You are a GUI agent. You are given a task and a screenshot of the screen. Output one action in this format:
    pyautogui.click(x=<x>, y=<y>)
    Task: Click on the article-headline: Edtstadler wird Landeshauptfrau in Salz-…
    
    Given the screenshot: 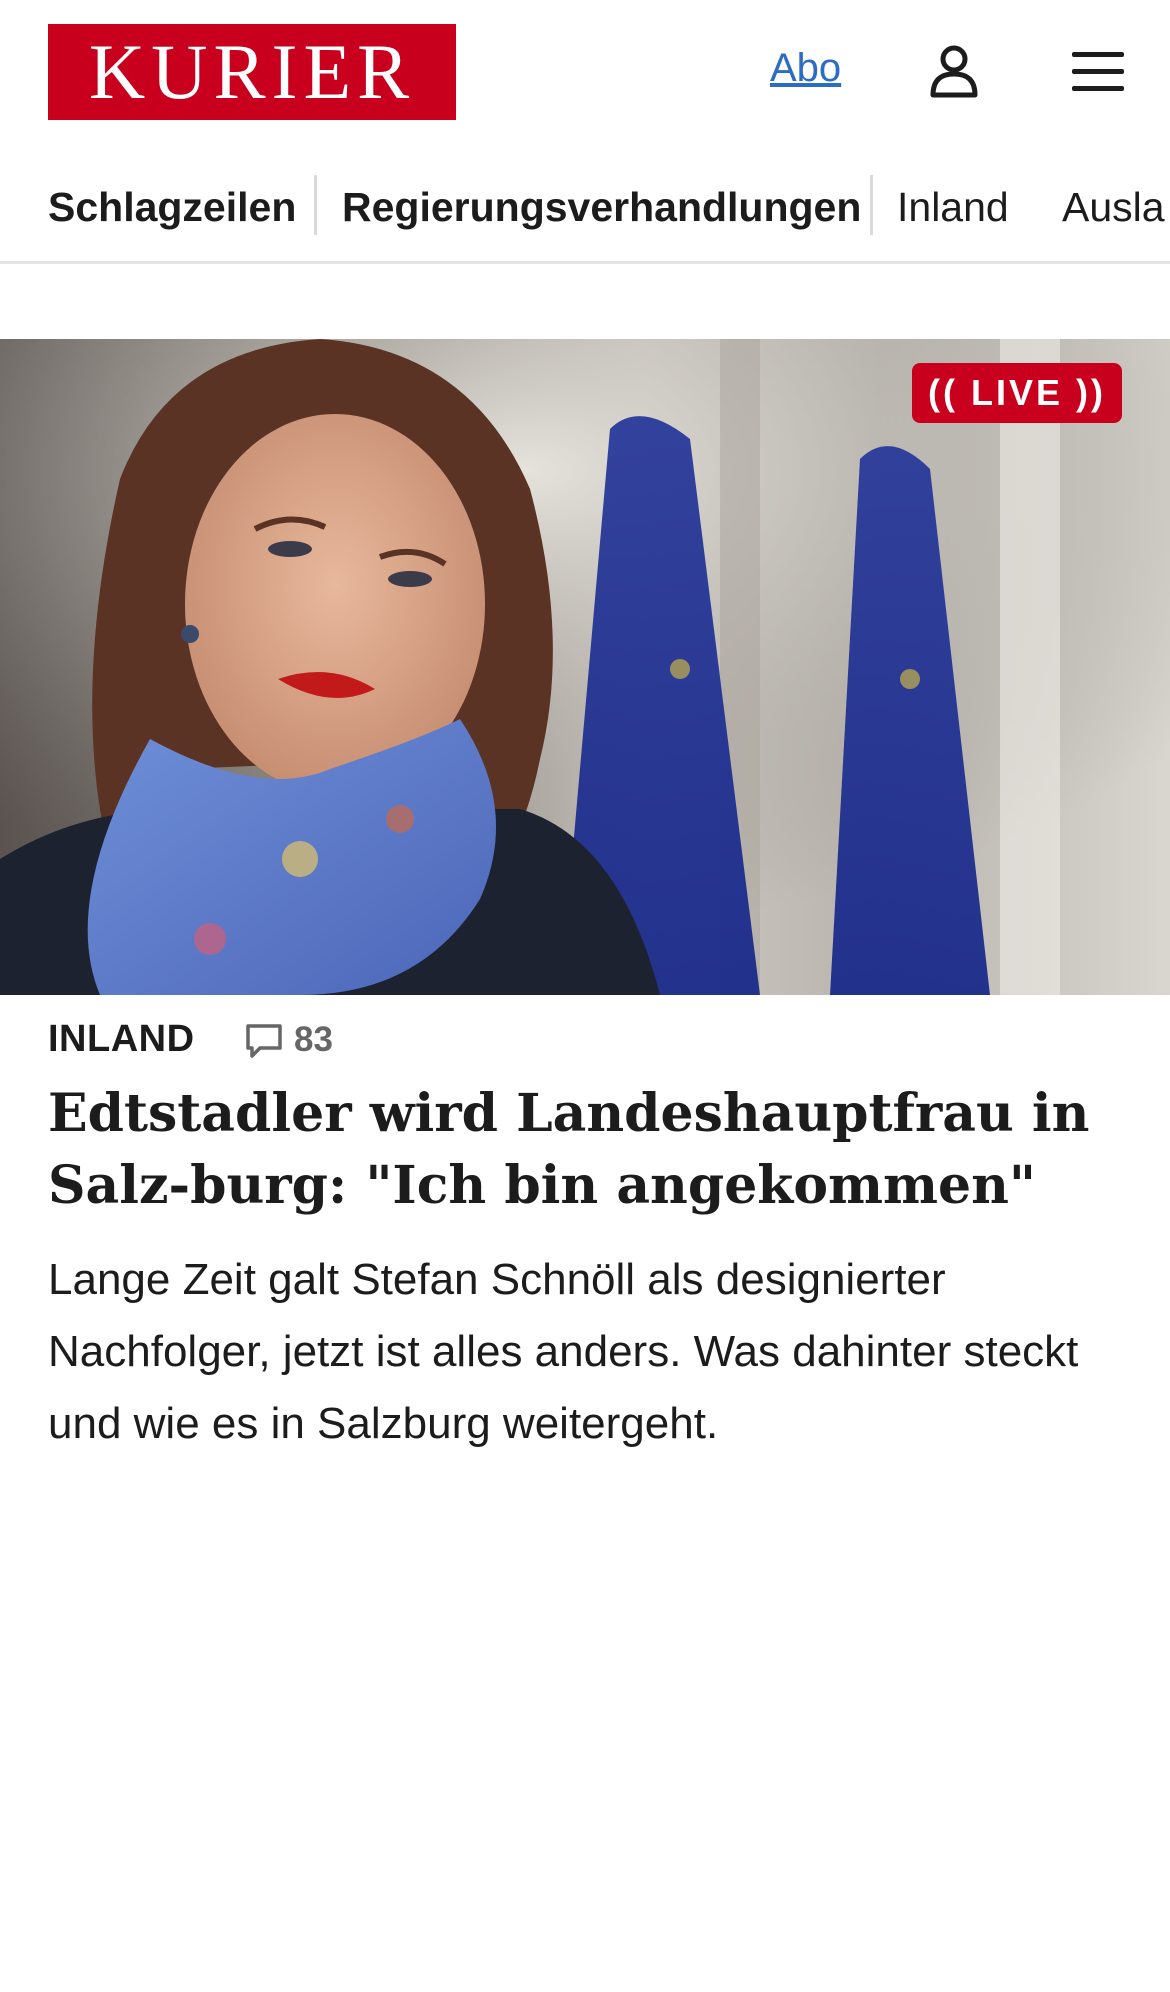 What is the action you would take?
    pyautogui.click(x=593, y=1150)
    